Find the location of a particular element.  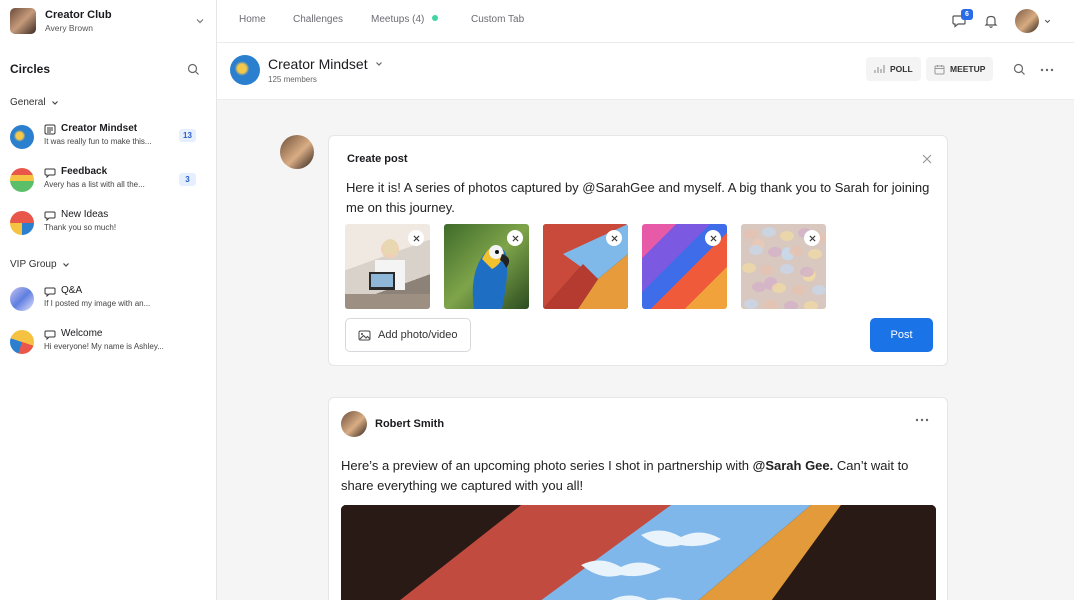

photo-architecture-sky is located at coordinates (638, 552).